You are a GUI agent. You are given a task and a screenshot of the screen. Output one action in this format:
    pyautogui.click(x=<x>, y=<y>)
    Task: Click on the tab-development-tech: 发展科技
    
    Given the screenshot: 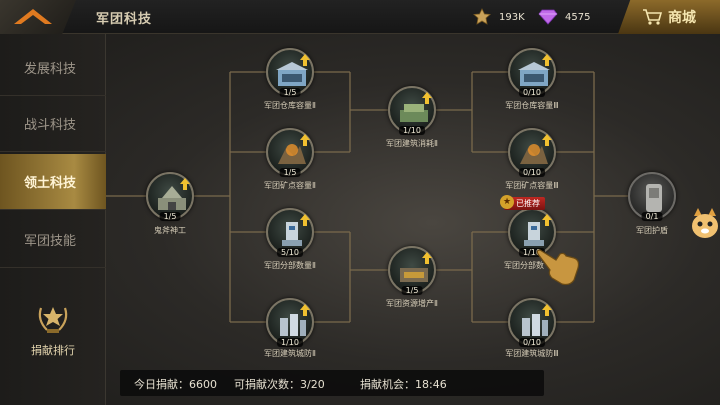 What is the action you would take?
    pyautogui.click(x=53, y=68)
    